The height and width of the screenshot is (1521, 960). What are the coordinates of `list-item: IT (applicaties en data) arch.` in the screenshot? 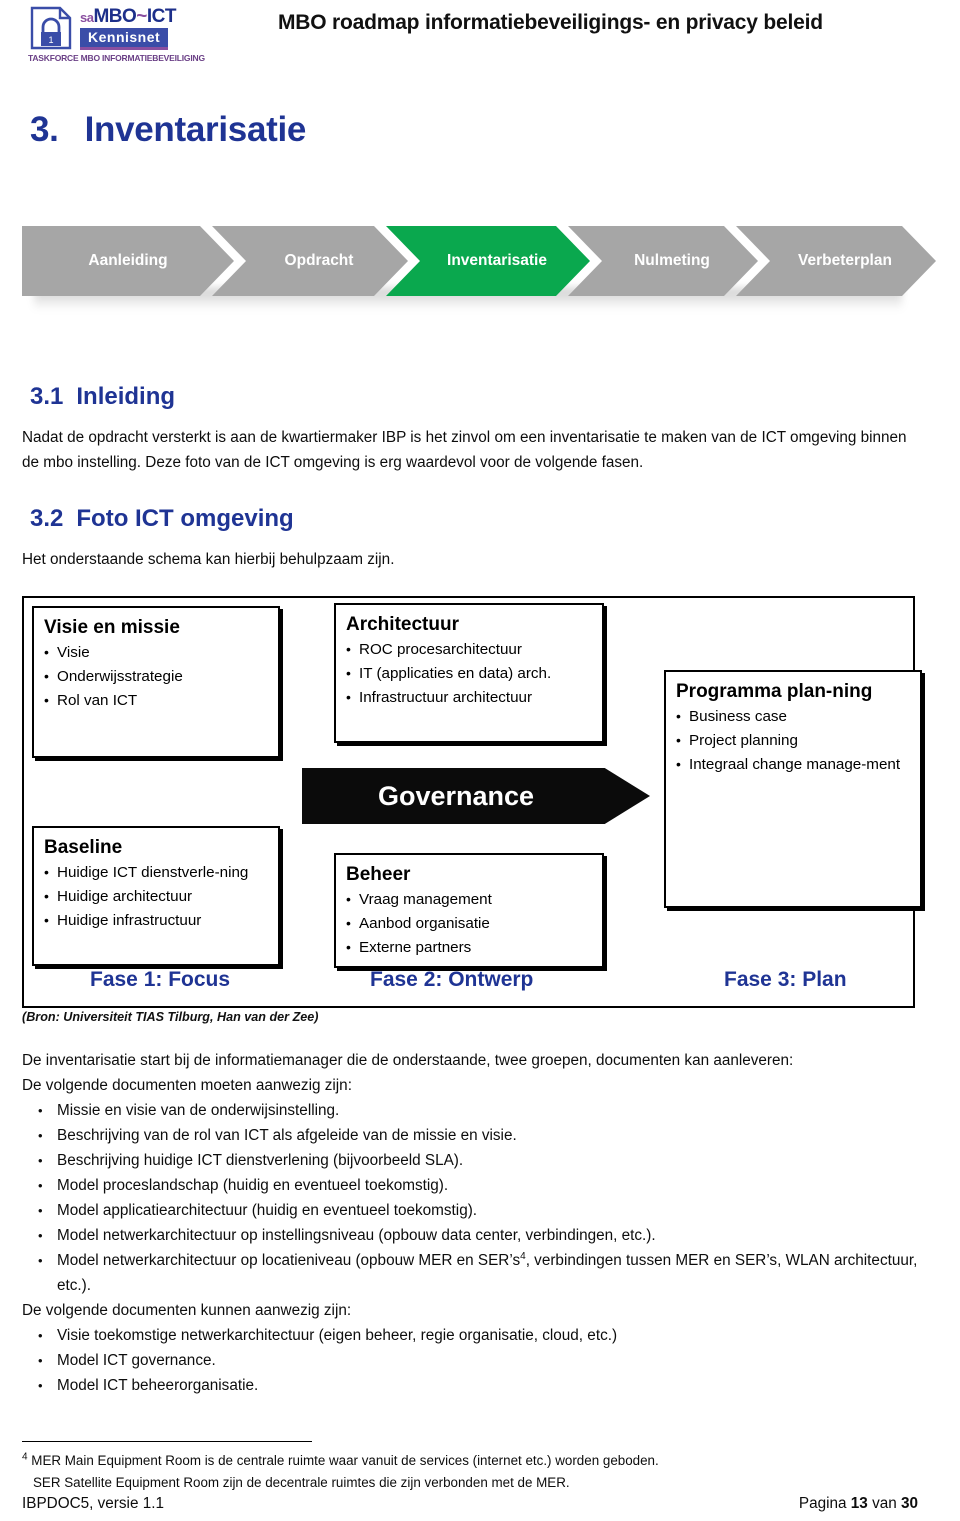 It's located at (469, 673).